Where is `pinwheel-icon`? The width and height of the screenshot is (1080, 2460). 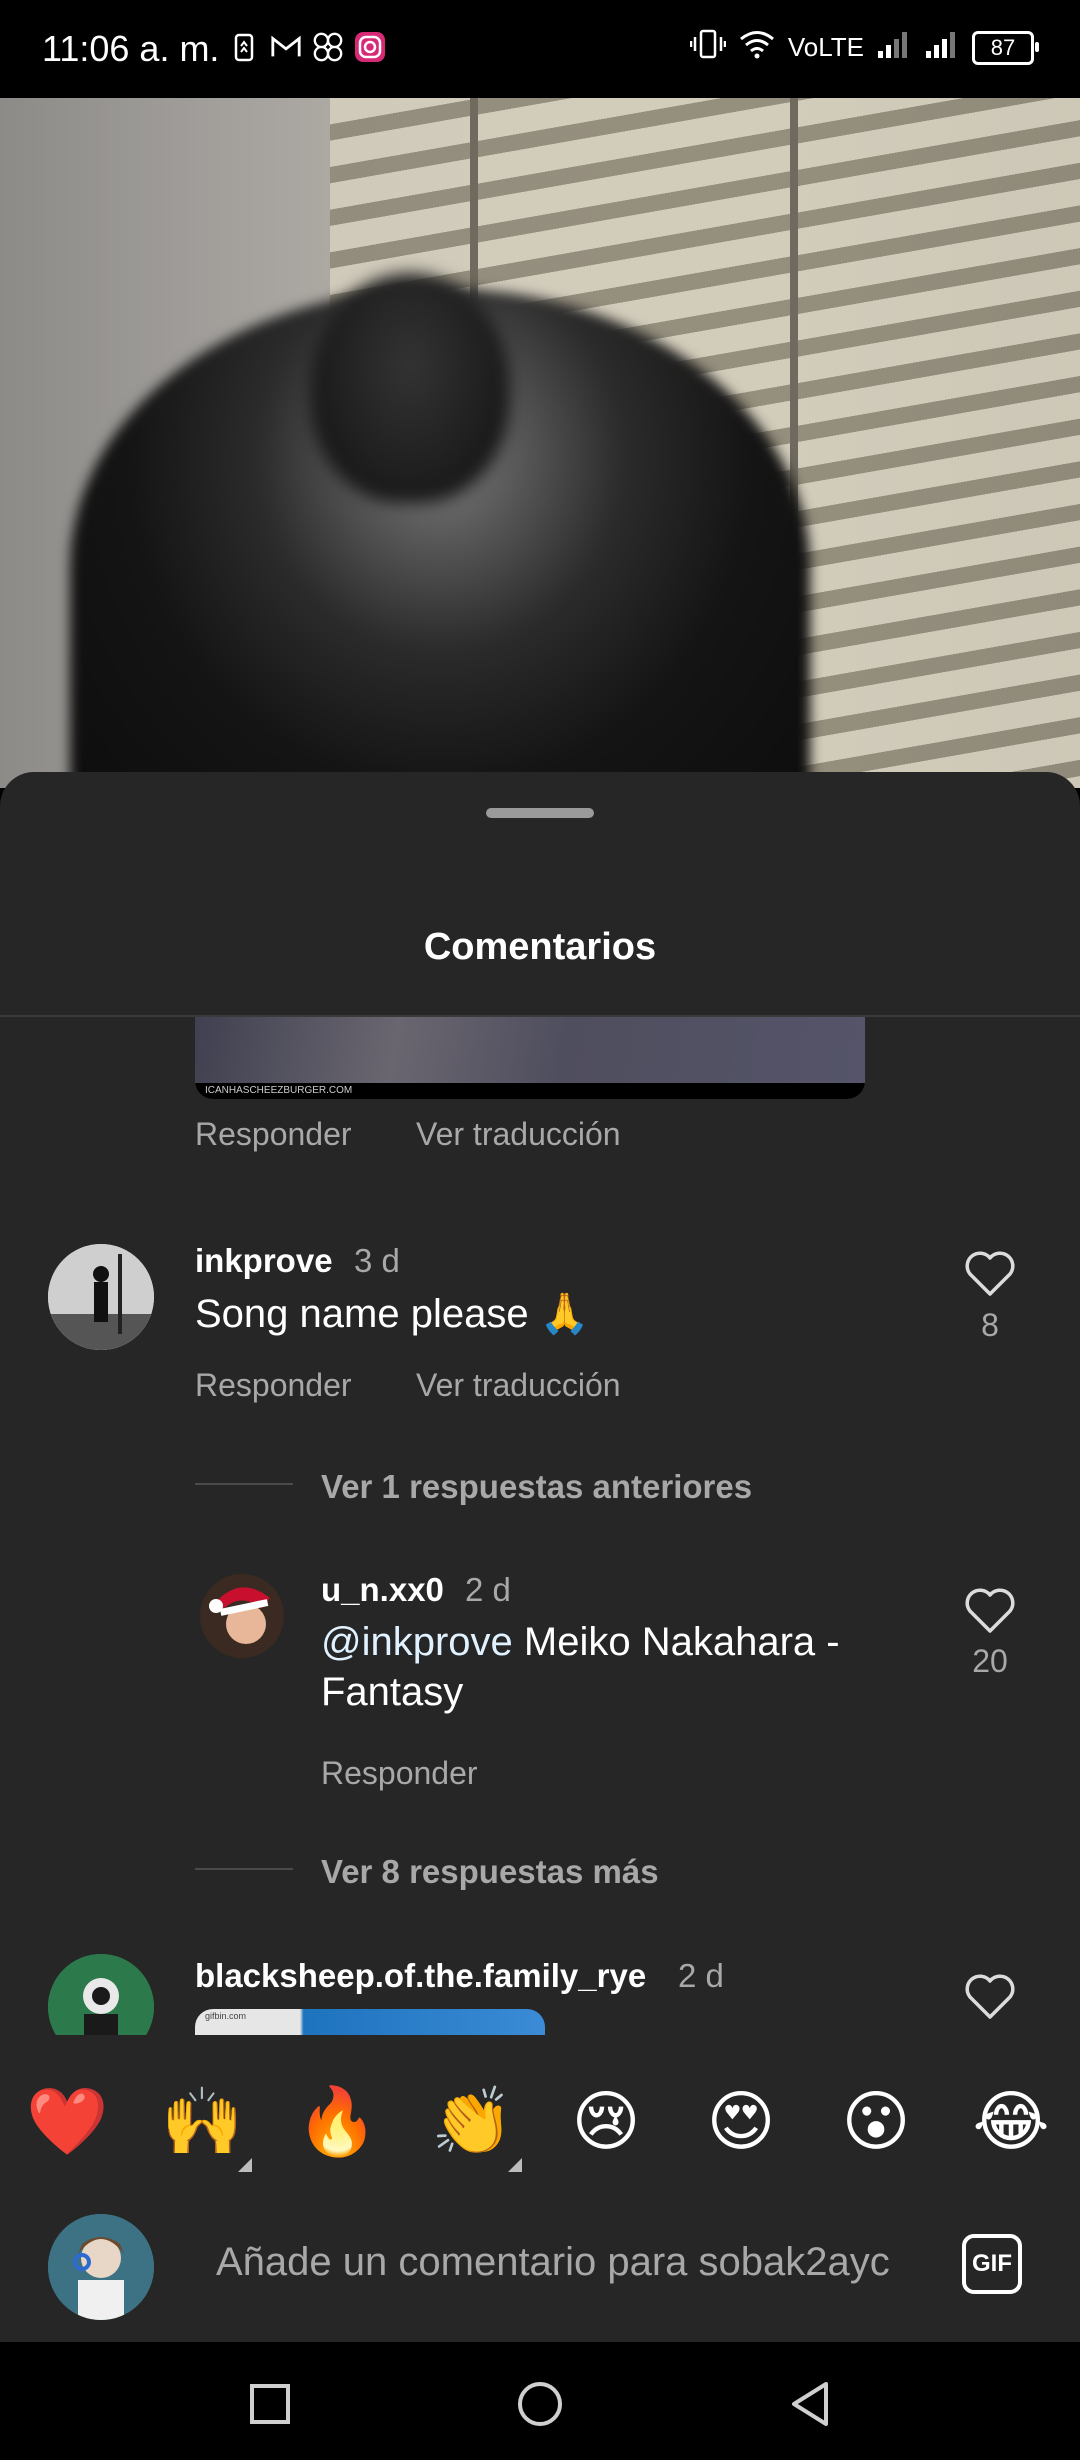
pinwheel-icon is located at coordinates (328, 47).